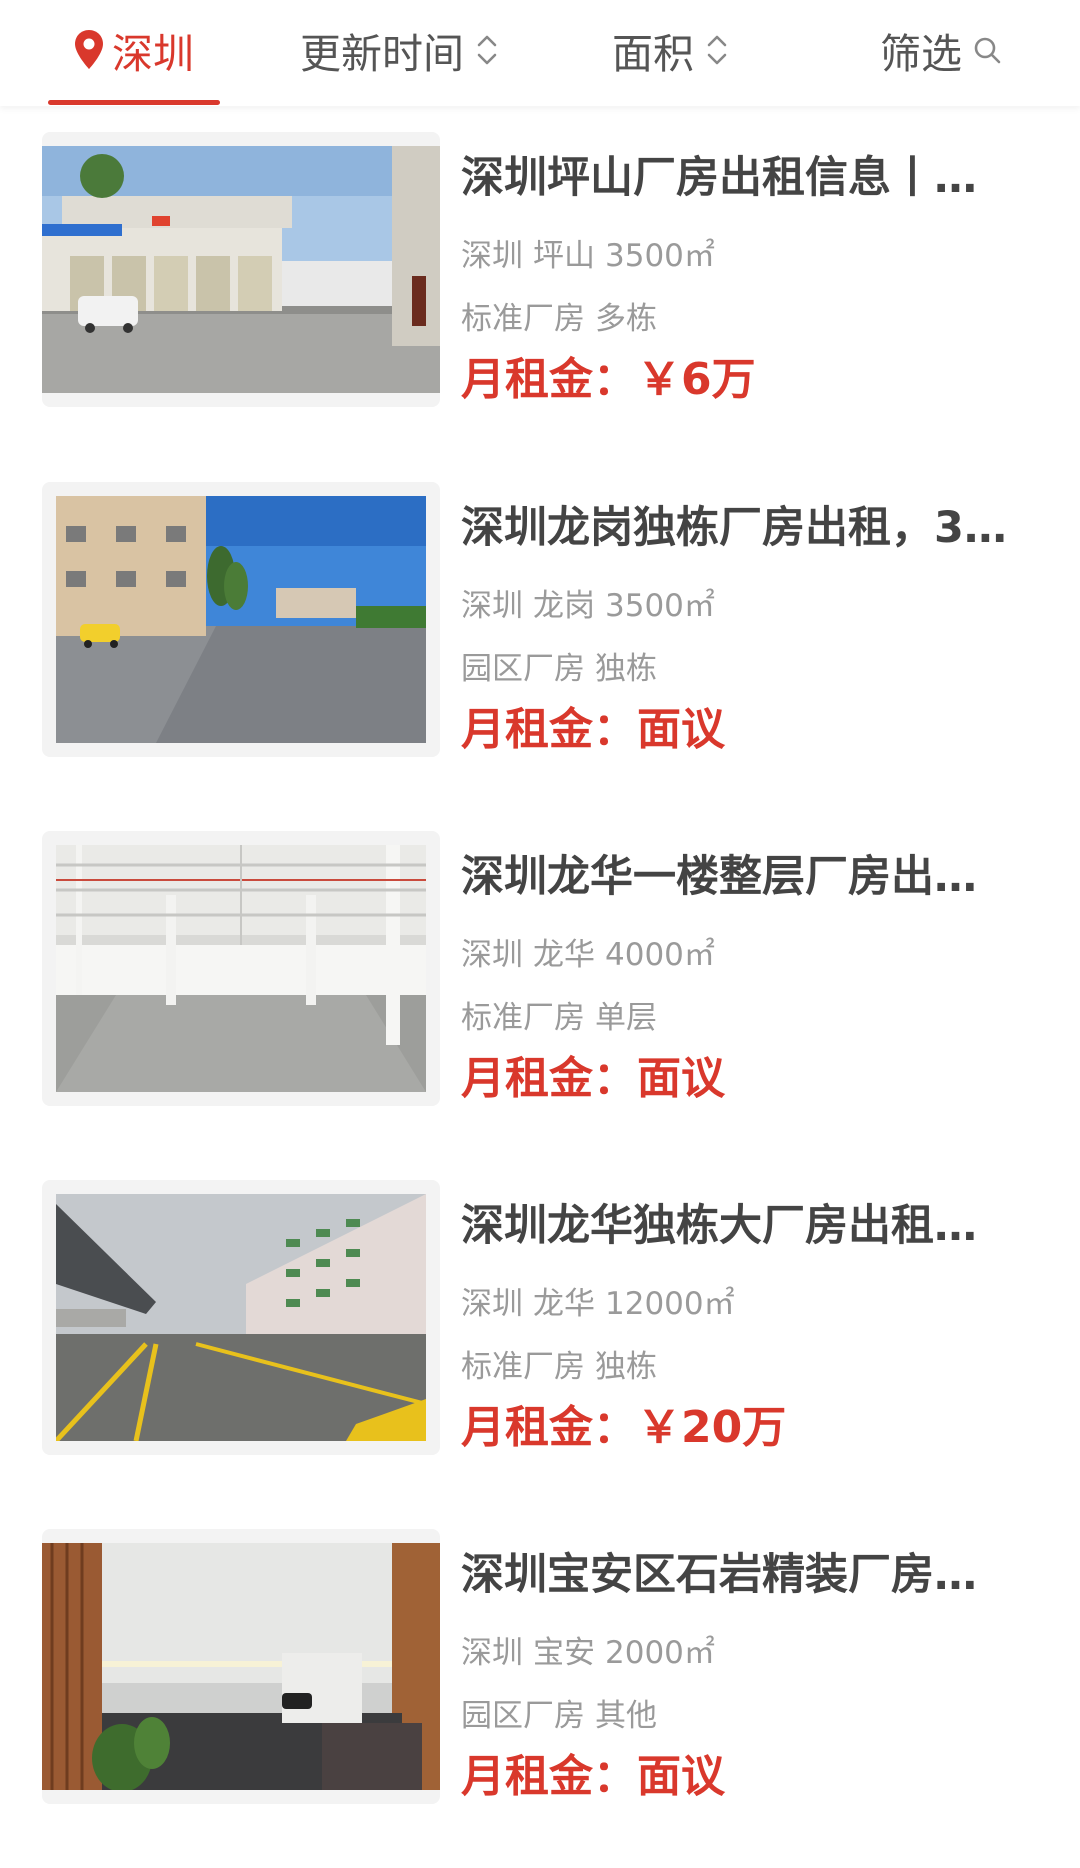 The height and width of the screenshot is (1868, 1080). I want to click on listing-info: 深圳龙华一楼整层厂房出… 深圳 龙华 4000㎡ 标准厂房 单层 月租金：面议, so click(756, 968).